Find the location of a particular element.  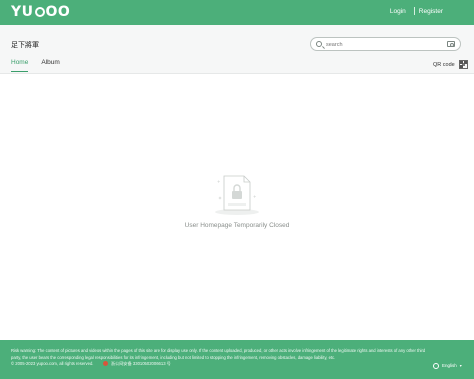

store-name: 足下將軍 is located at coordinates (25, 45).